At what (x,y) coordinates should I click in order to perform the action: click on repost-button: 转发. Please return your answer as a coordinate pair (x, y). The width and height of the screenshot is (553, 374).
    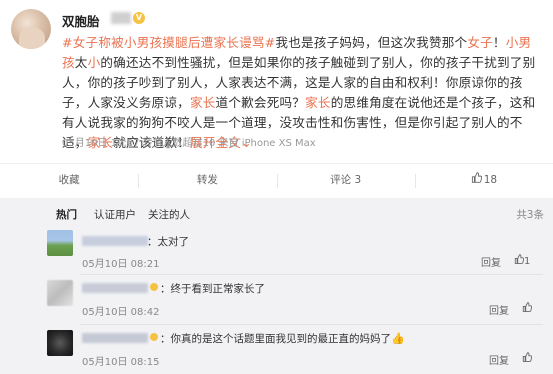
    Looking at the image, I should click on (207, 180).